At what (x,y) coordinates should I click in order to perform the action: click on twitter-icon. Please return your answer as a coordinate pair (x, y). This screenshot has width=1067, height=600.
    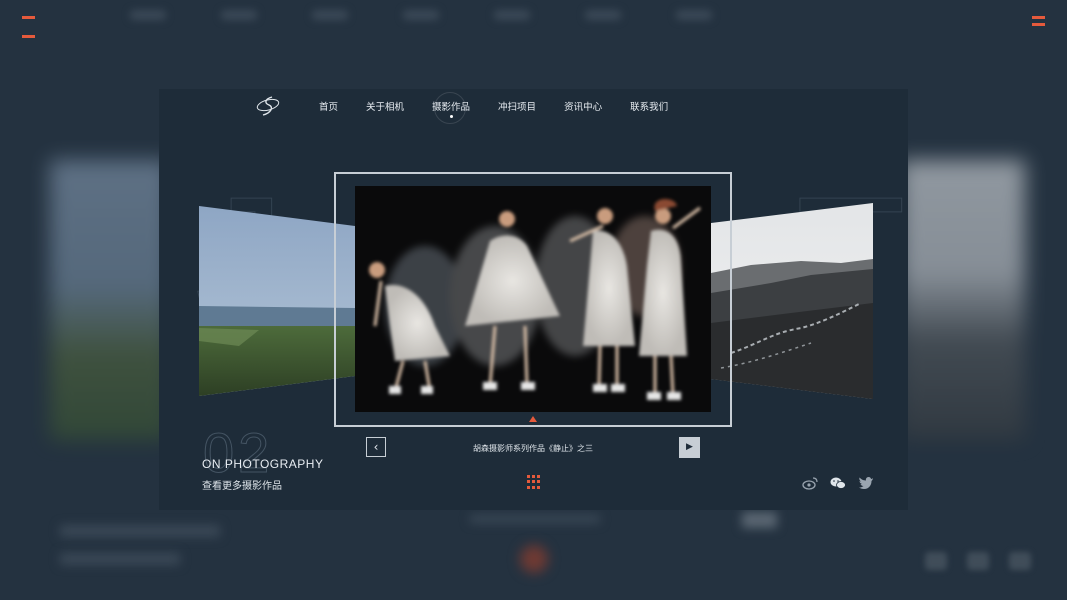
    Looking at the image, I should click on (866, 482).